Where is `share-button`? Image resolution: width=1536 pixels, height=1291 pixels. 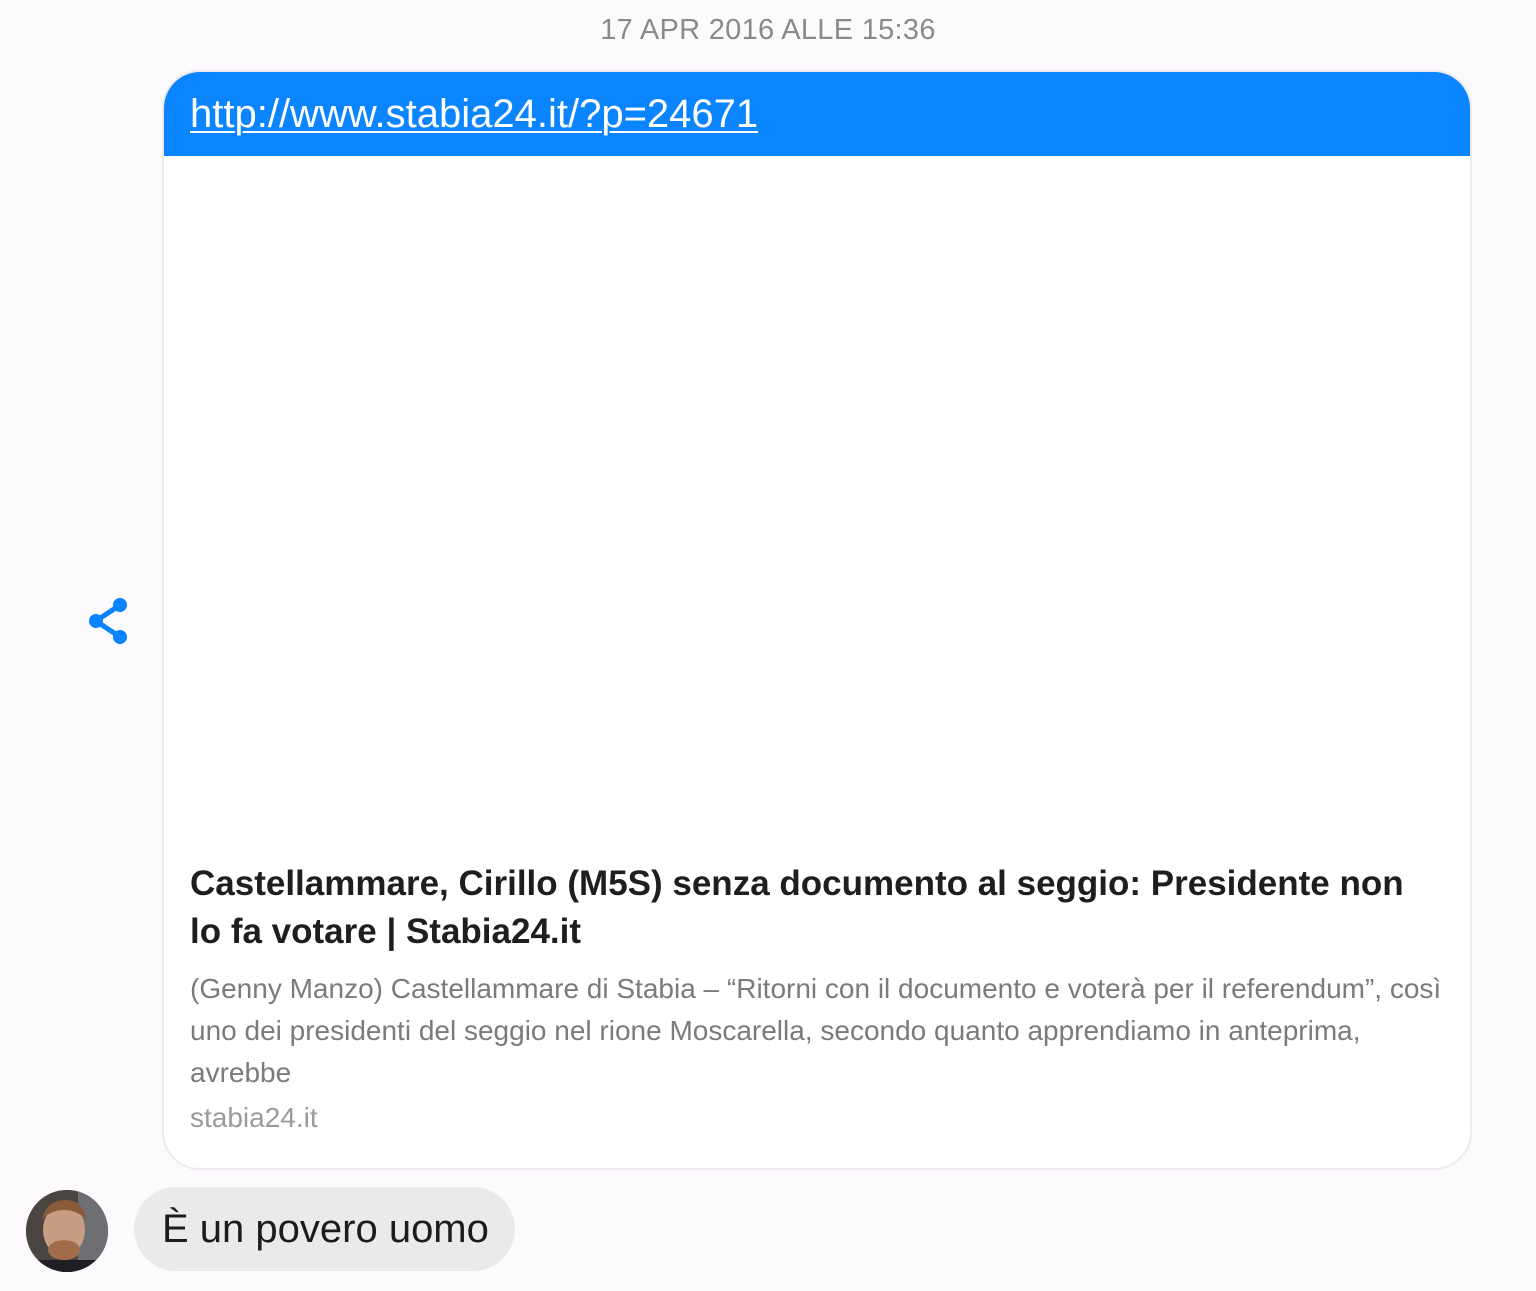 share-button is located at coordinates (108, 621).